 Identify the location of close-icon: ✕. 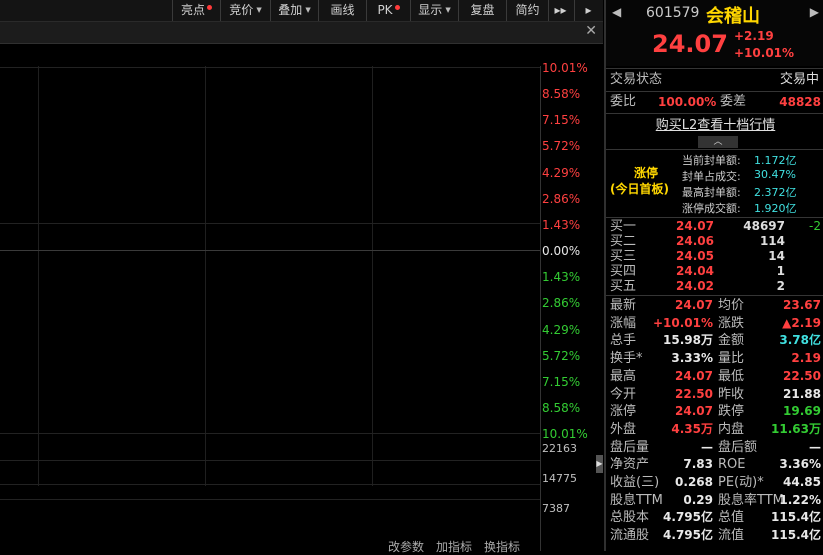
(591, 31).